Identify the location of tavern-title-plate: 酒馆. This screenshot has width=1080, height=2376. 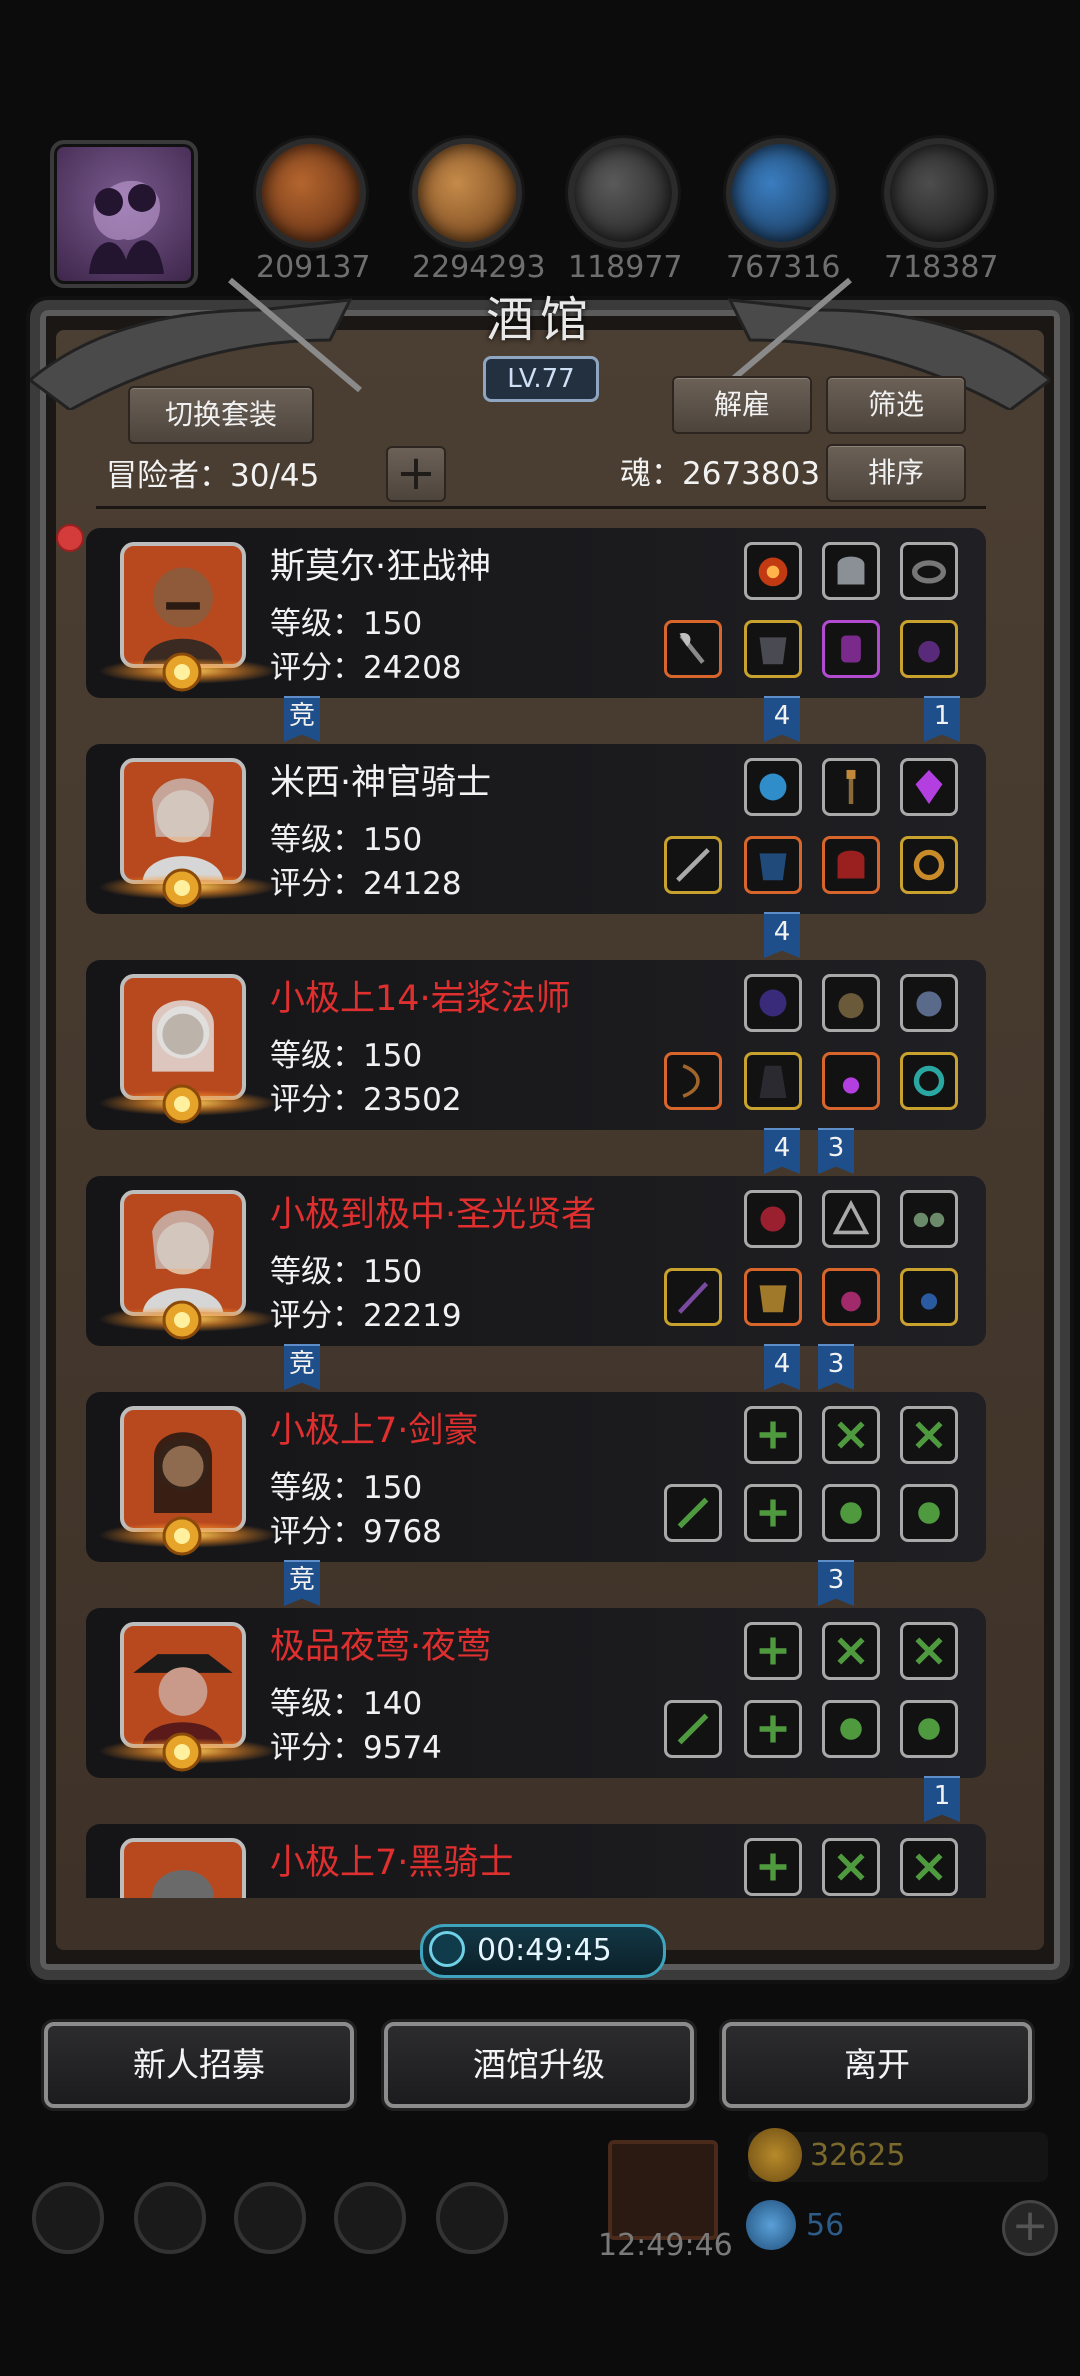
(540, 315).